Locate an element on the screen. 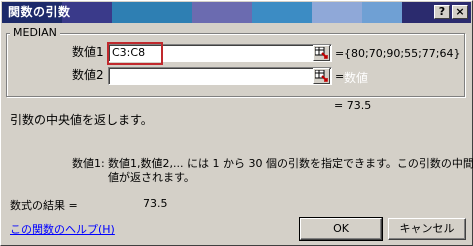 Image resolution: width=473 pixels, height=246 pixels. ok-button: OK is located at coordinates (341, 229).